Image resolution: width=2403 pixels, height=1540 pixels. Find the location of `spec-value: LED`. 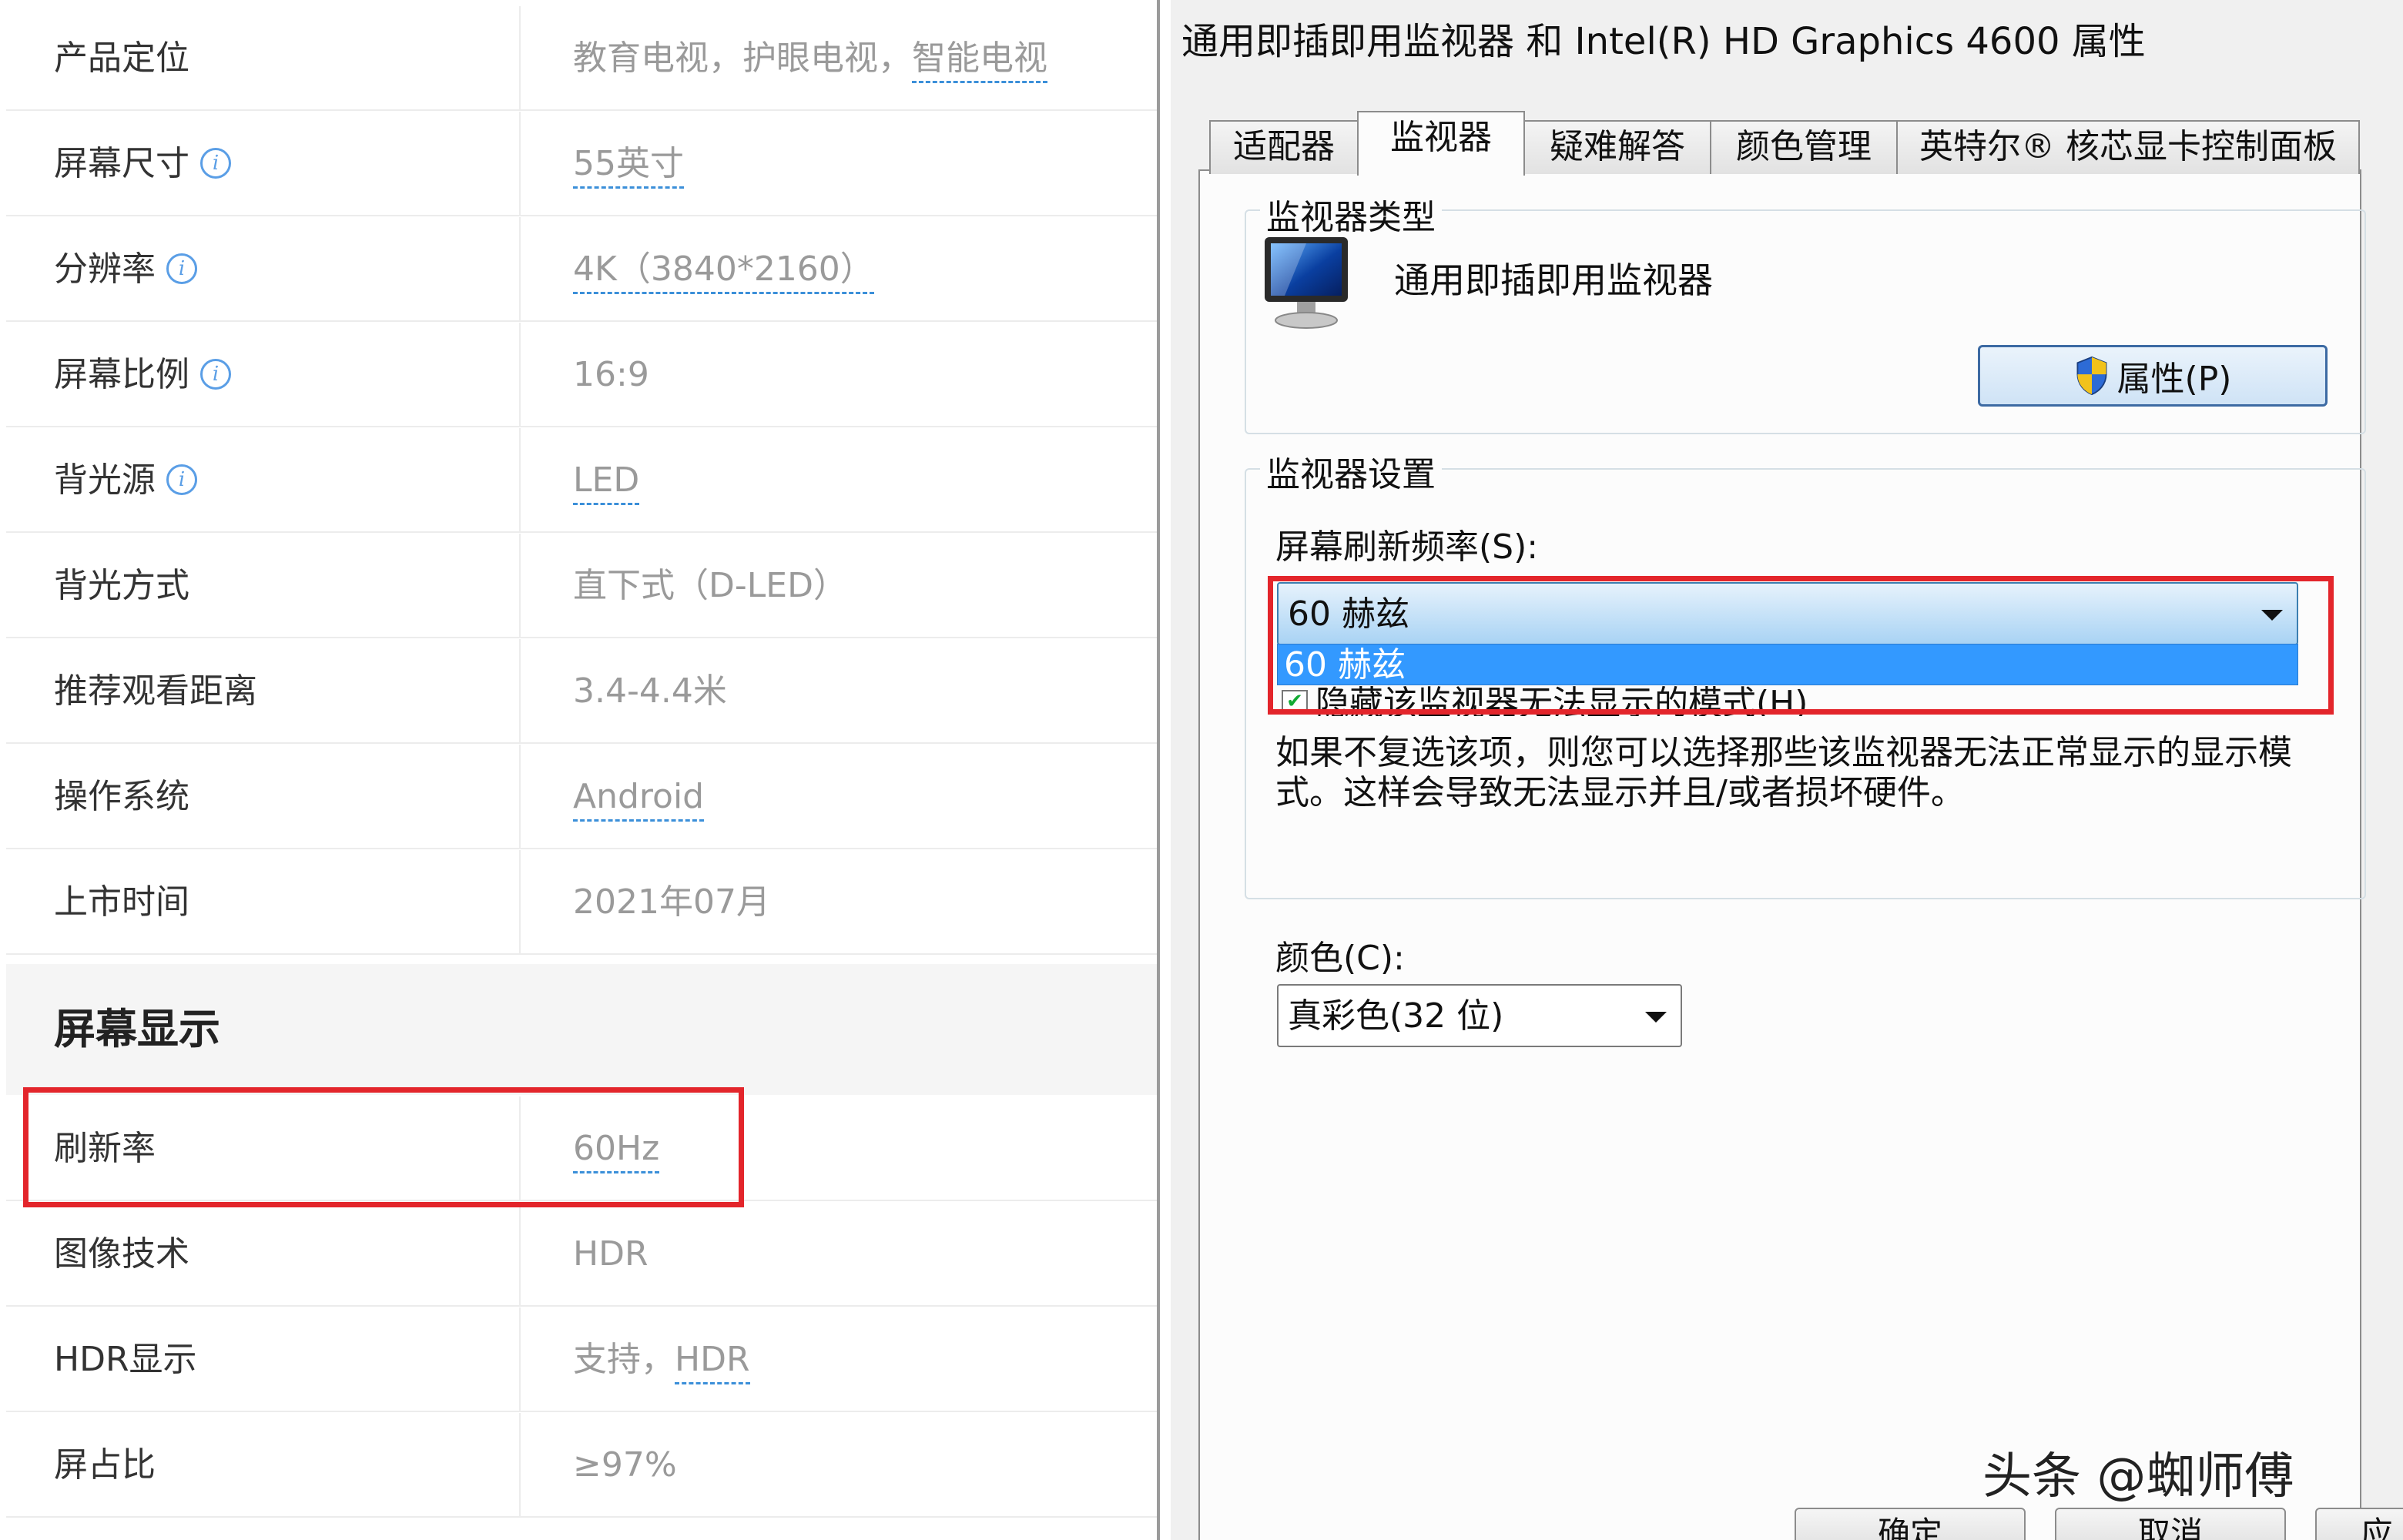

spec-value: LED is located at coordinates (606, 481).